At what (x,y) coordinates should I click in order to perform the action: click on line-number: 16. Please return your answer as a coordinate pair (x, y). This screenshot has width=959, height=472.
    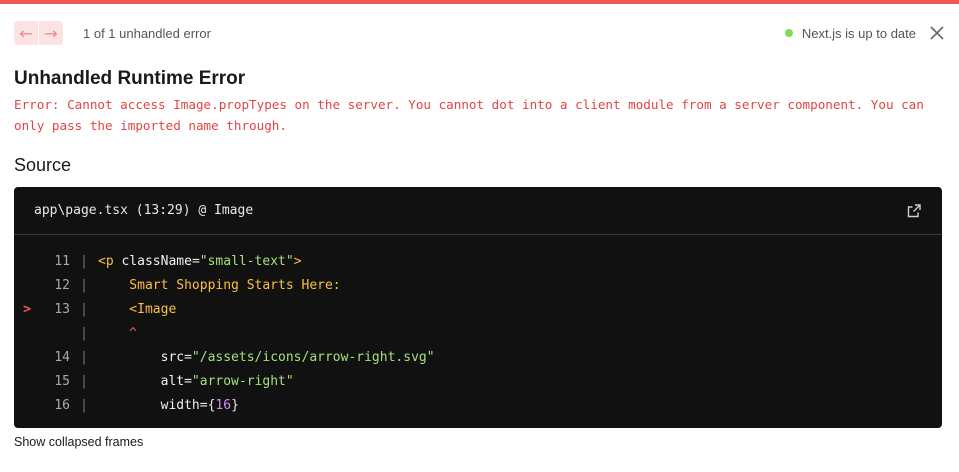
    Looking at the image, I should click on (62, 405).